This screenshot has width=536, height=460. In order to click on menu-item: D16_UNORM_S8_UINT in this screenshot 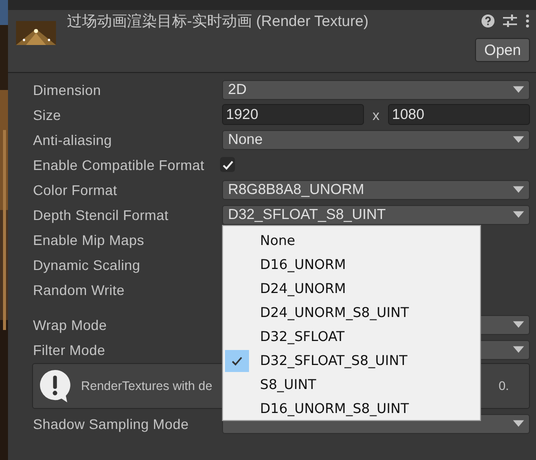, I will do `click(351, 409)`.